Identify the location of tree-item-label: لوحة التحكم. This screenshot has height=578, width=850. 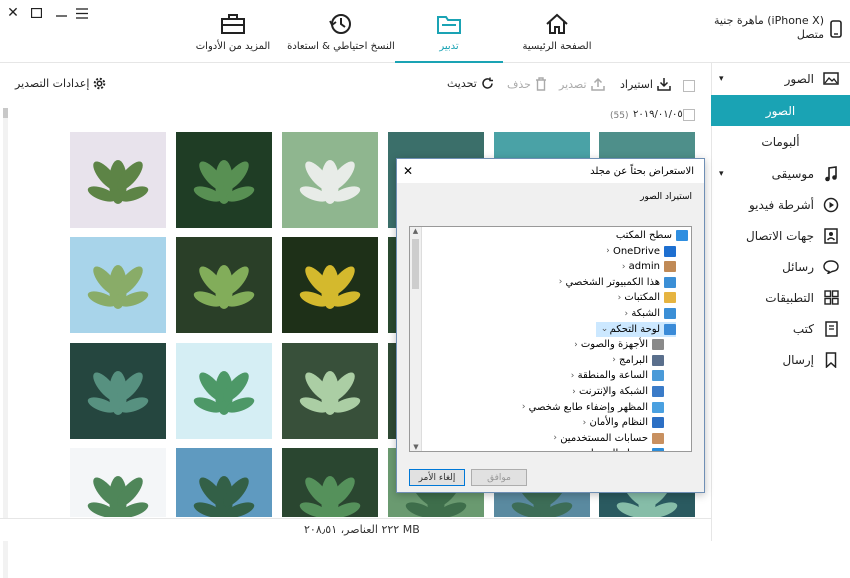
(634, 329).